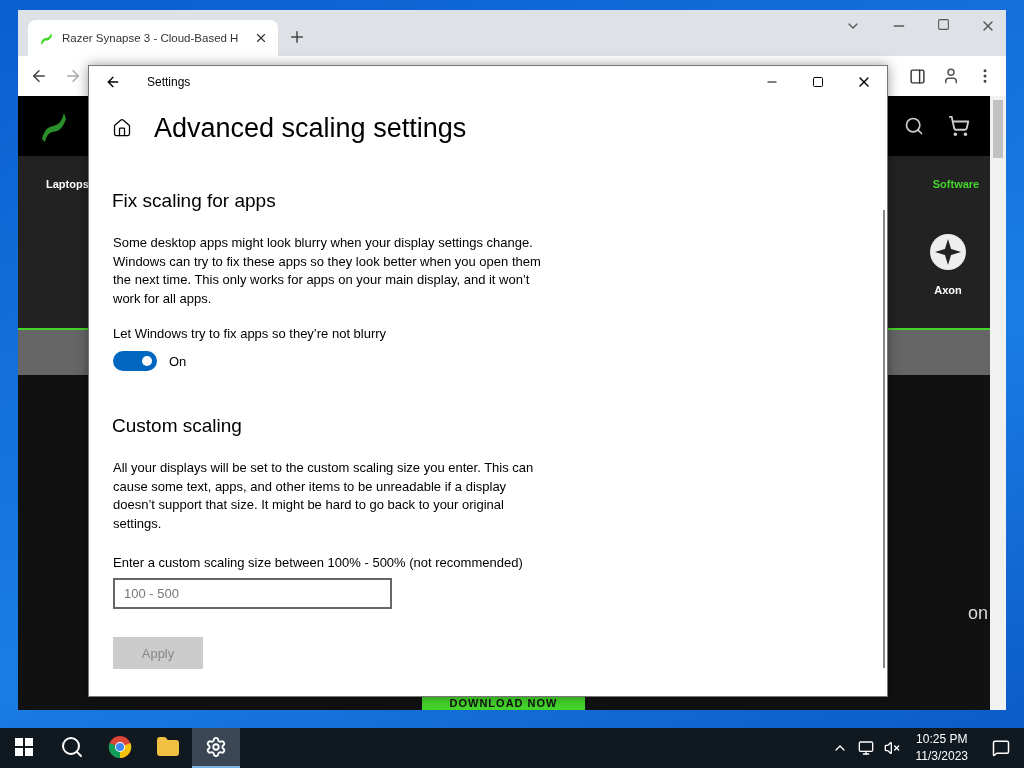  I want to click on tab-title: Razer Synapse 3 - Cloud-Based H, so click(151, 38).